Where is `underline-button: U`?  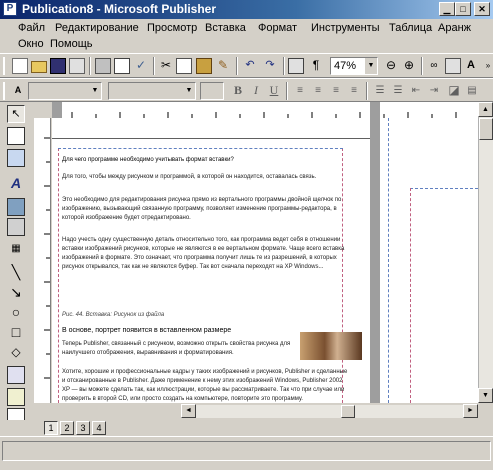
underline-button: U is located at coordinates (274, 91).